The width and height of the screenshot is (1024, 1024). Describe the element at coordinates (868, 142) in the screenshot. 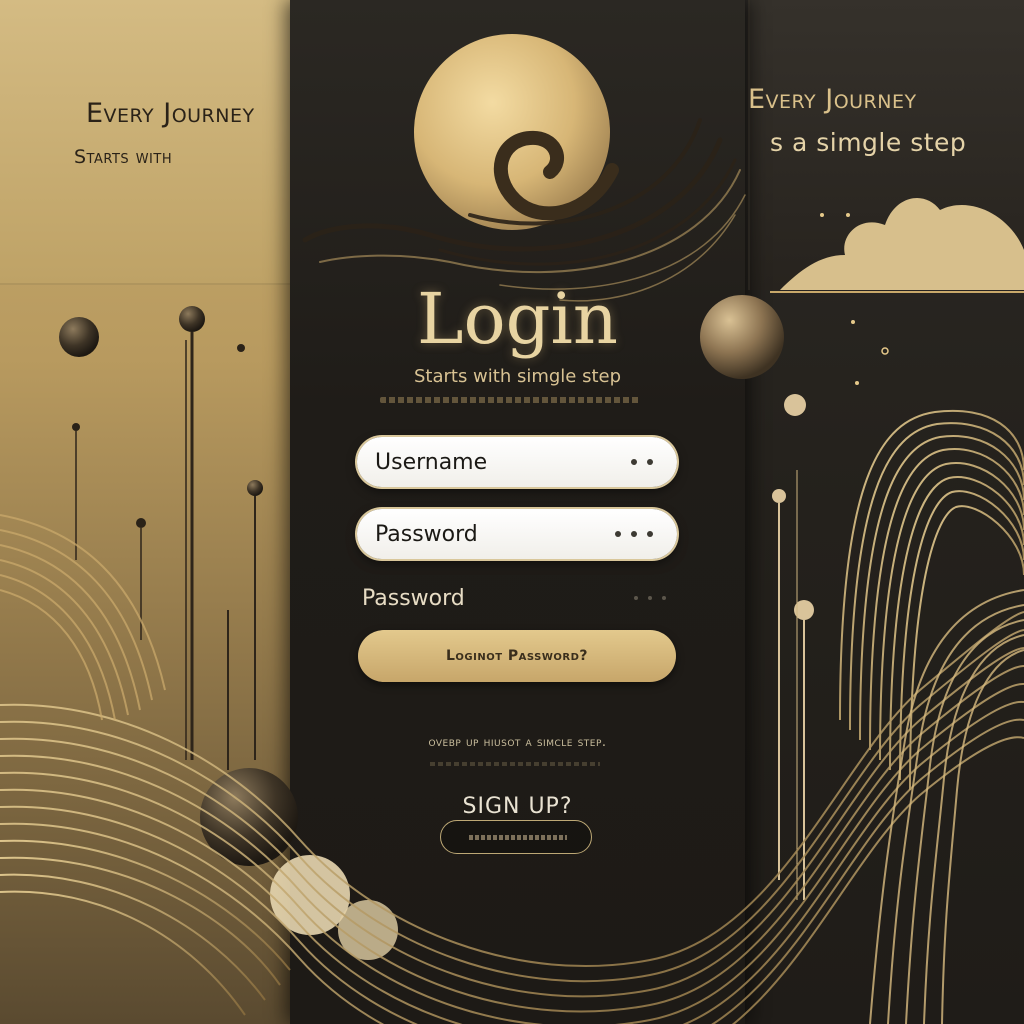

I see `right-quote-line2: s a simgle step` at that location.